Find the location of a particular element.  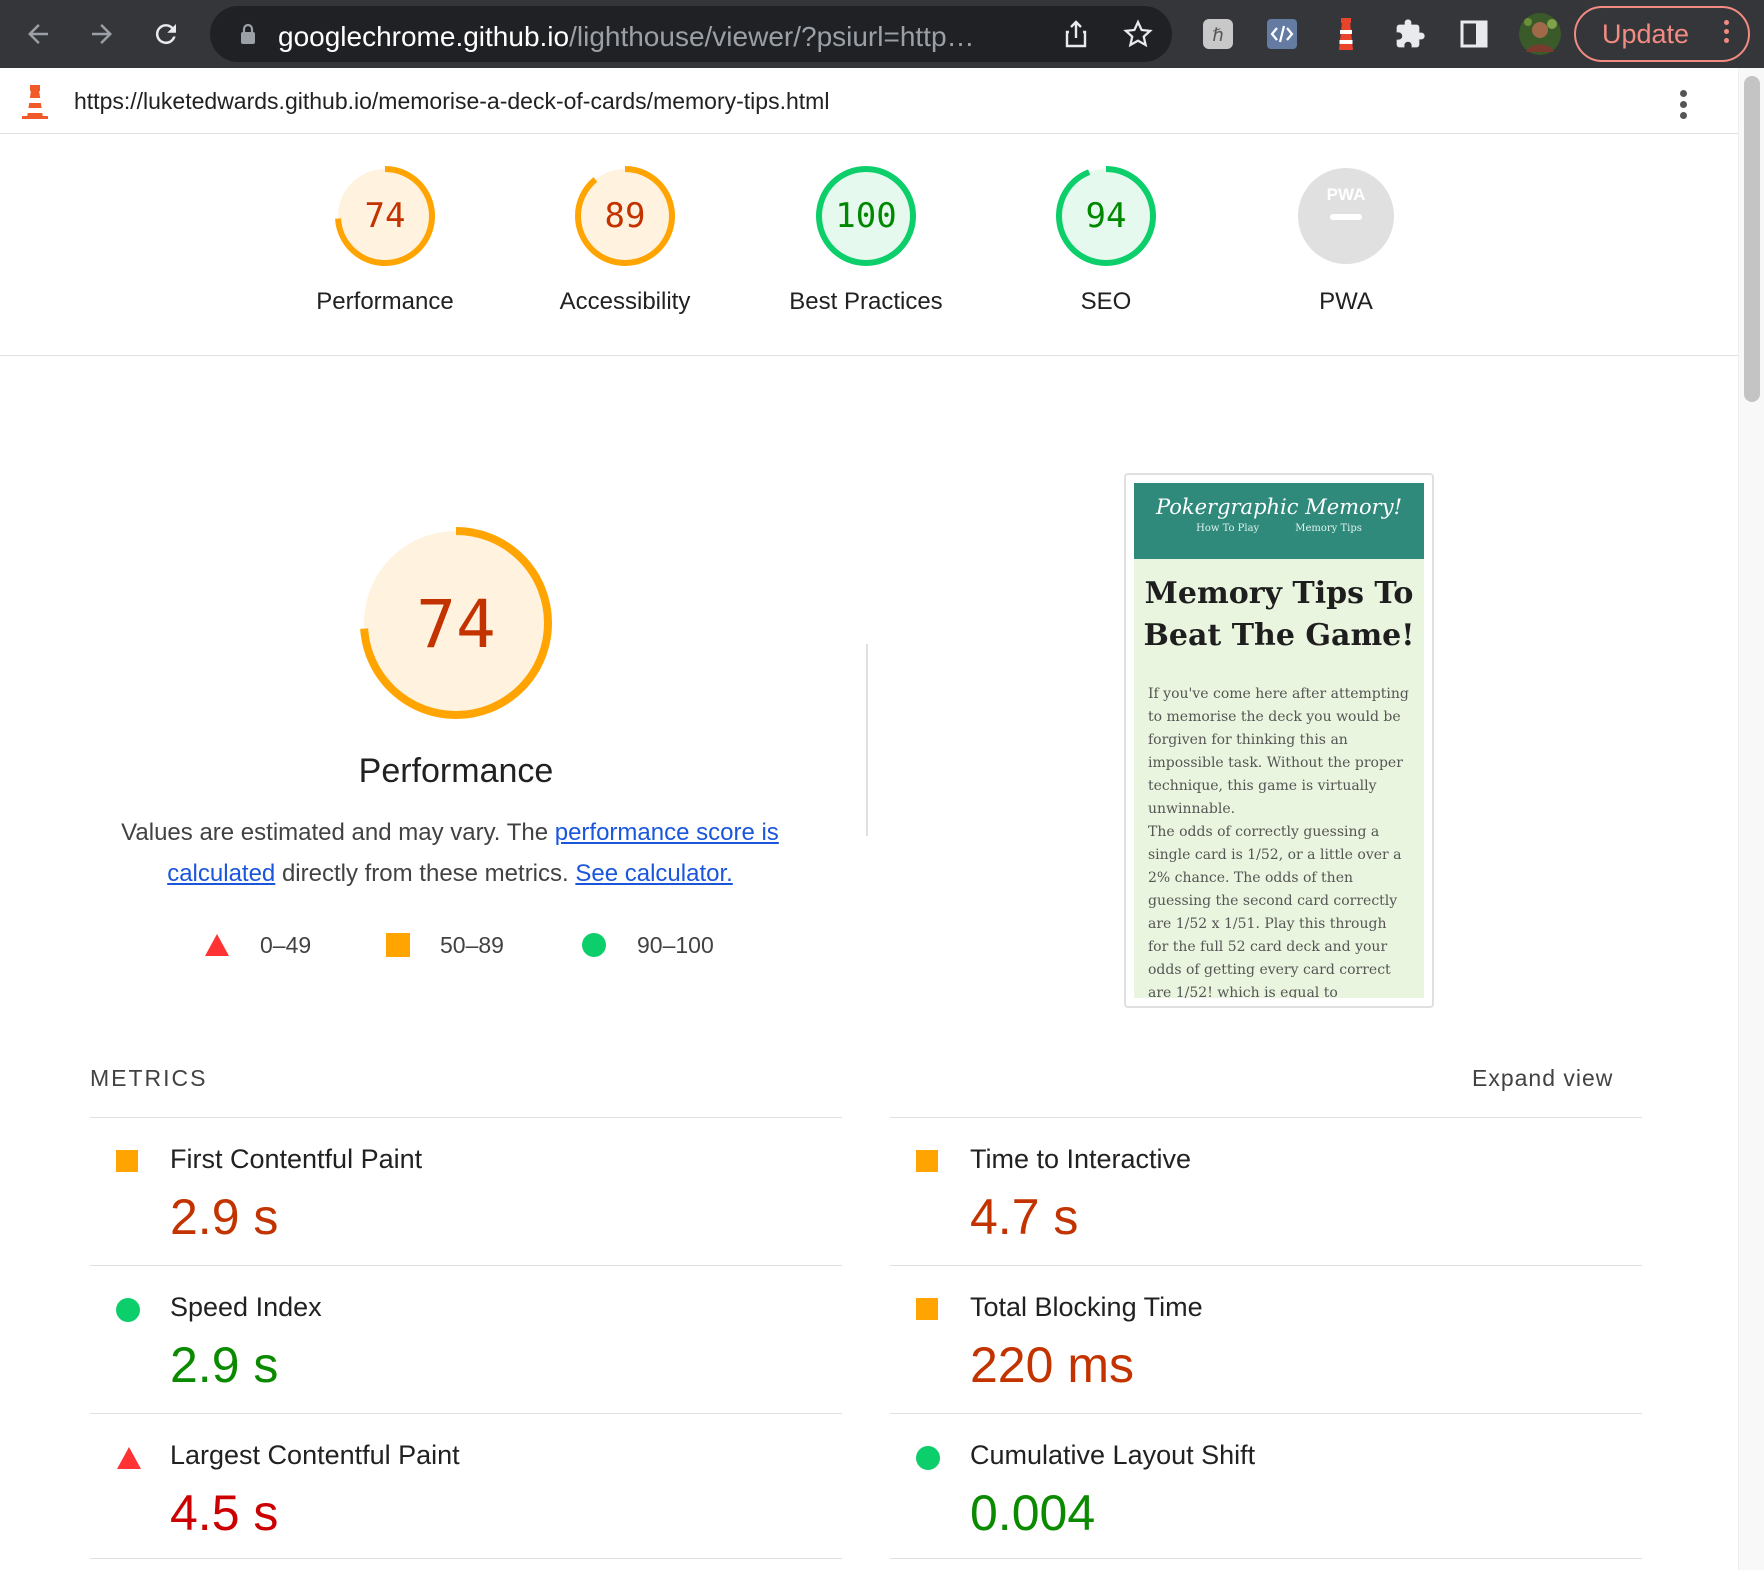

metric-value: 4.5 s is located at coordinates (224, 1513).